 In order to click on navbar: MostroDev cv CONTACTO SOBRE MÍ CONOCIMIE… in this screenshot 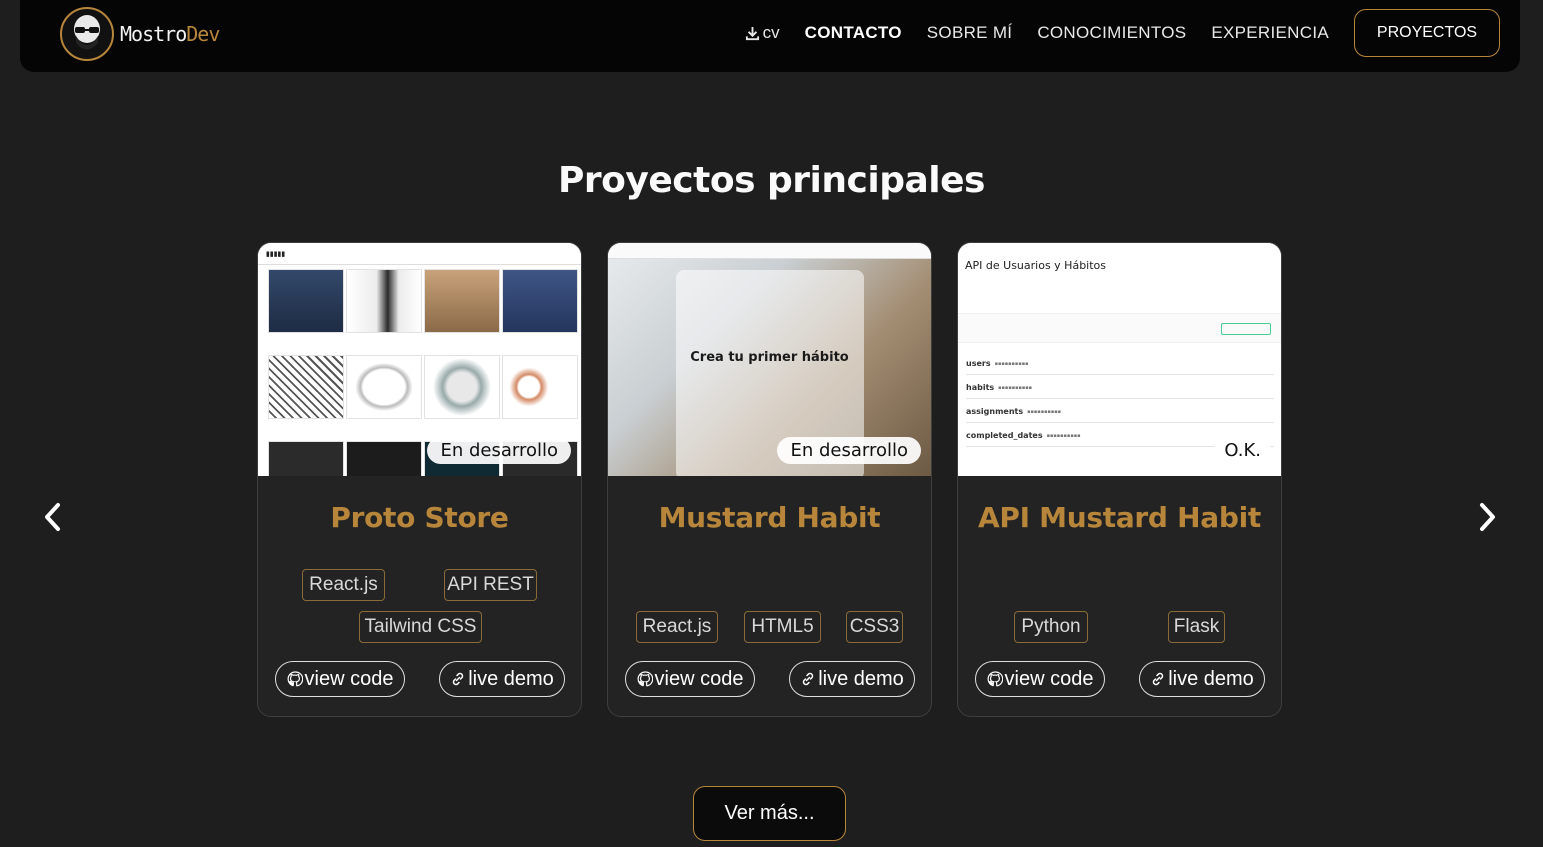, I will do `click(770, 36)`.